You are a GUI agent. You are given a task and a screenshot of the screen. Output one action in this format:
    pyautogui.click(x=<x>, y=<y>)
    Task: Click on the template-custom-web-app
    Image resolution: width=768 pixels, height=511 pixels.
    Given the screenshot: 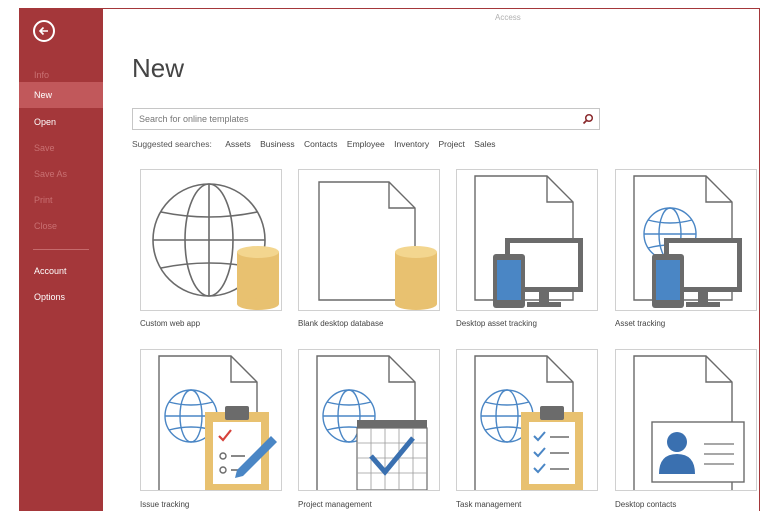 What is the action you would take?
    pyautogui.click(x=211, y=240)
    